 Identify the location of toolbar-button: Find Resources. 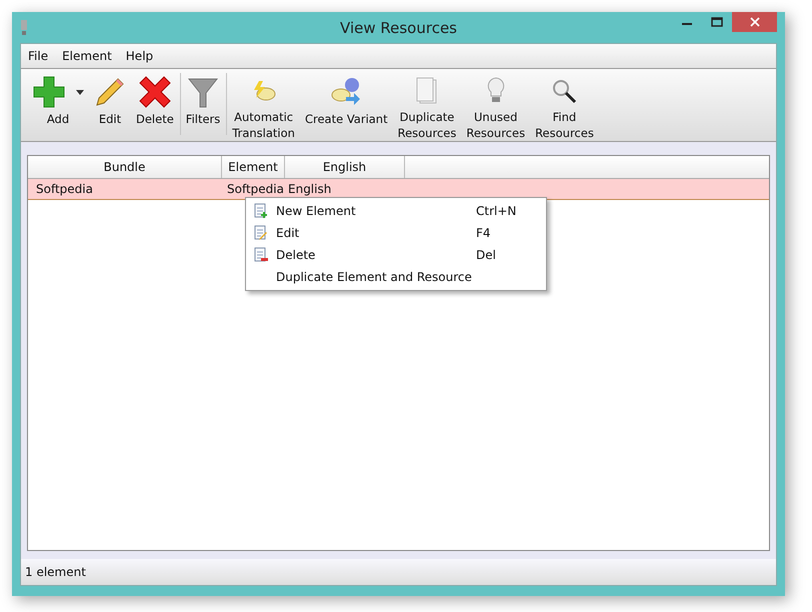
(564, 107).